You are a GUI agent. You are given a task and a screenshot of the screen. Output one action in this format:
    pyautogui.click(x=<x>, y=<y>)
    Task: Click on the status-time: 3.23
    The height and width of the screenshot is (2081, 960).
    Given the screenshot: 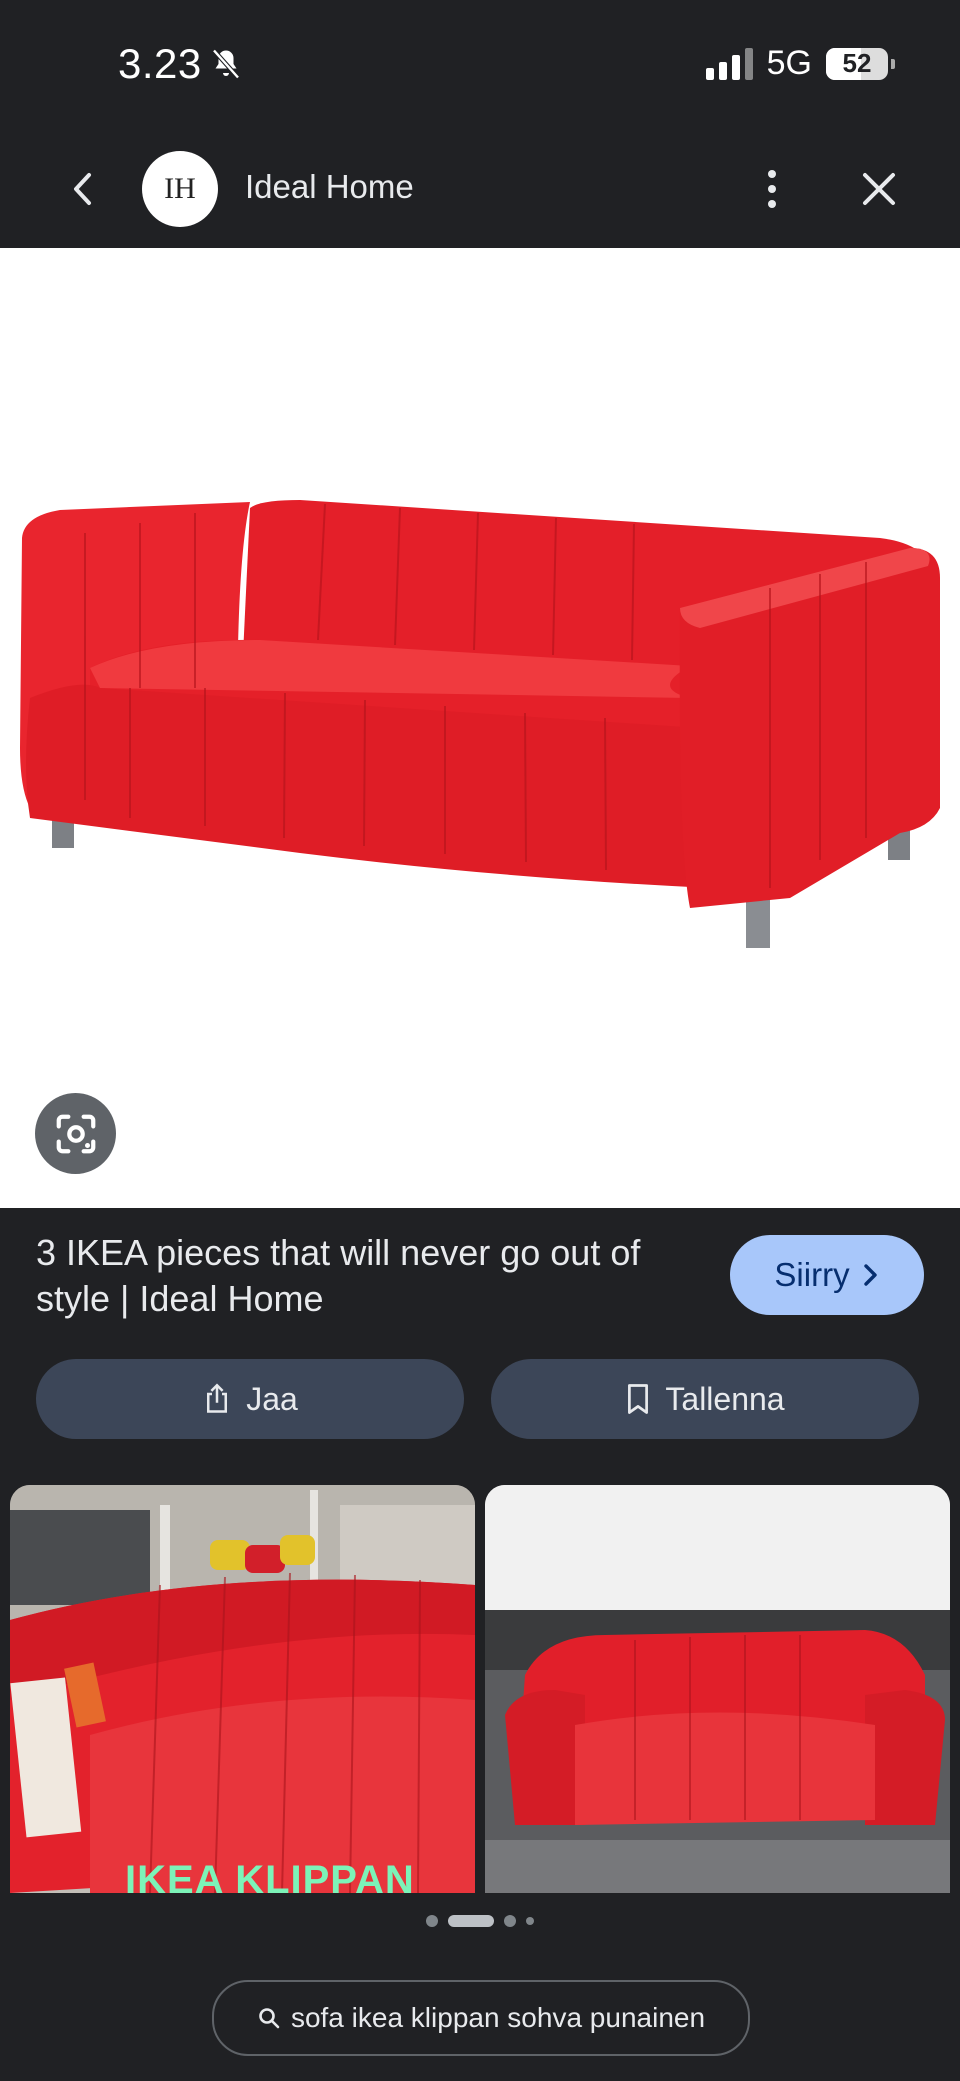 What is the action you would take?
    pyautogui.click(x=181, y=64)
    